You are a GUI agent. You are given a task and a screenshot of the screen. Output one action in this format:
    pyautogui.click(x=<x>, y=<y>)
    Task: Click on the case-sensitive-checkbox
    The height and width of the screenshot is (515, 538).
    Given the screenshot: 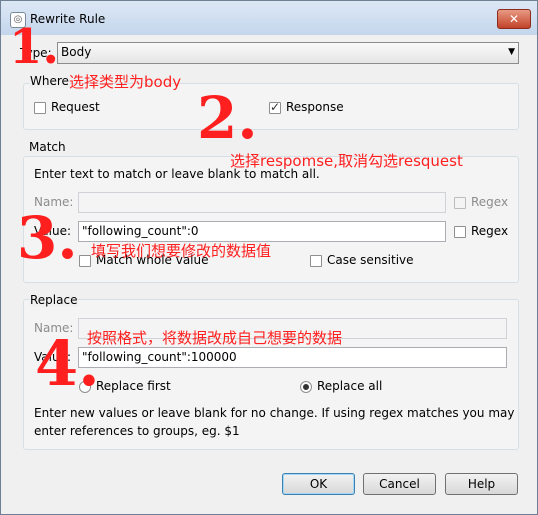 What is the action you would take?
    pyautogui.click(x=316, y=261)
    